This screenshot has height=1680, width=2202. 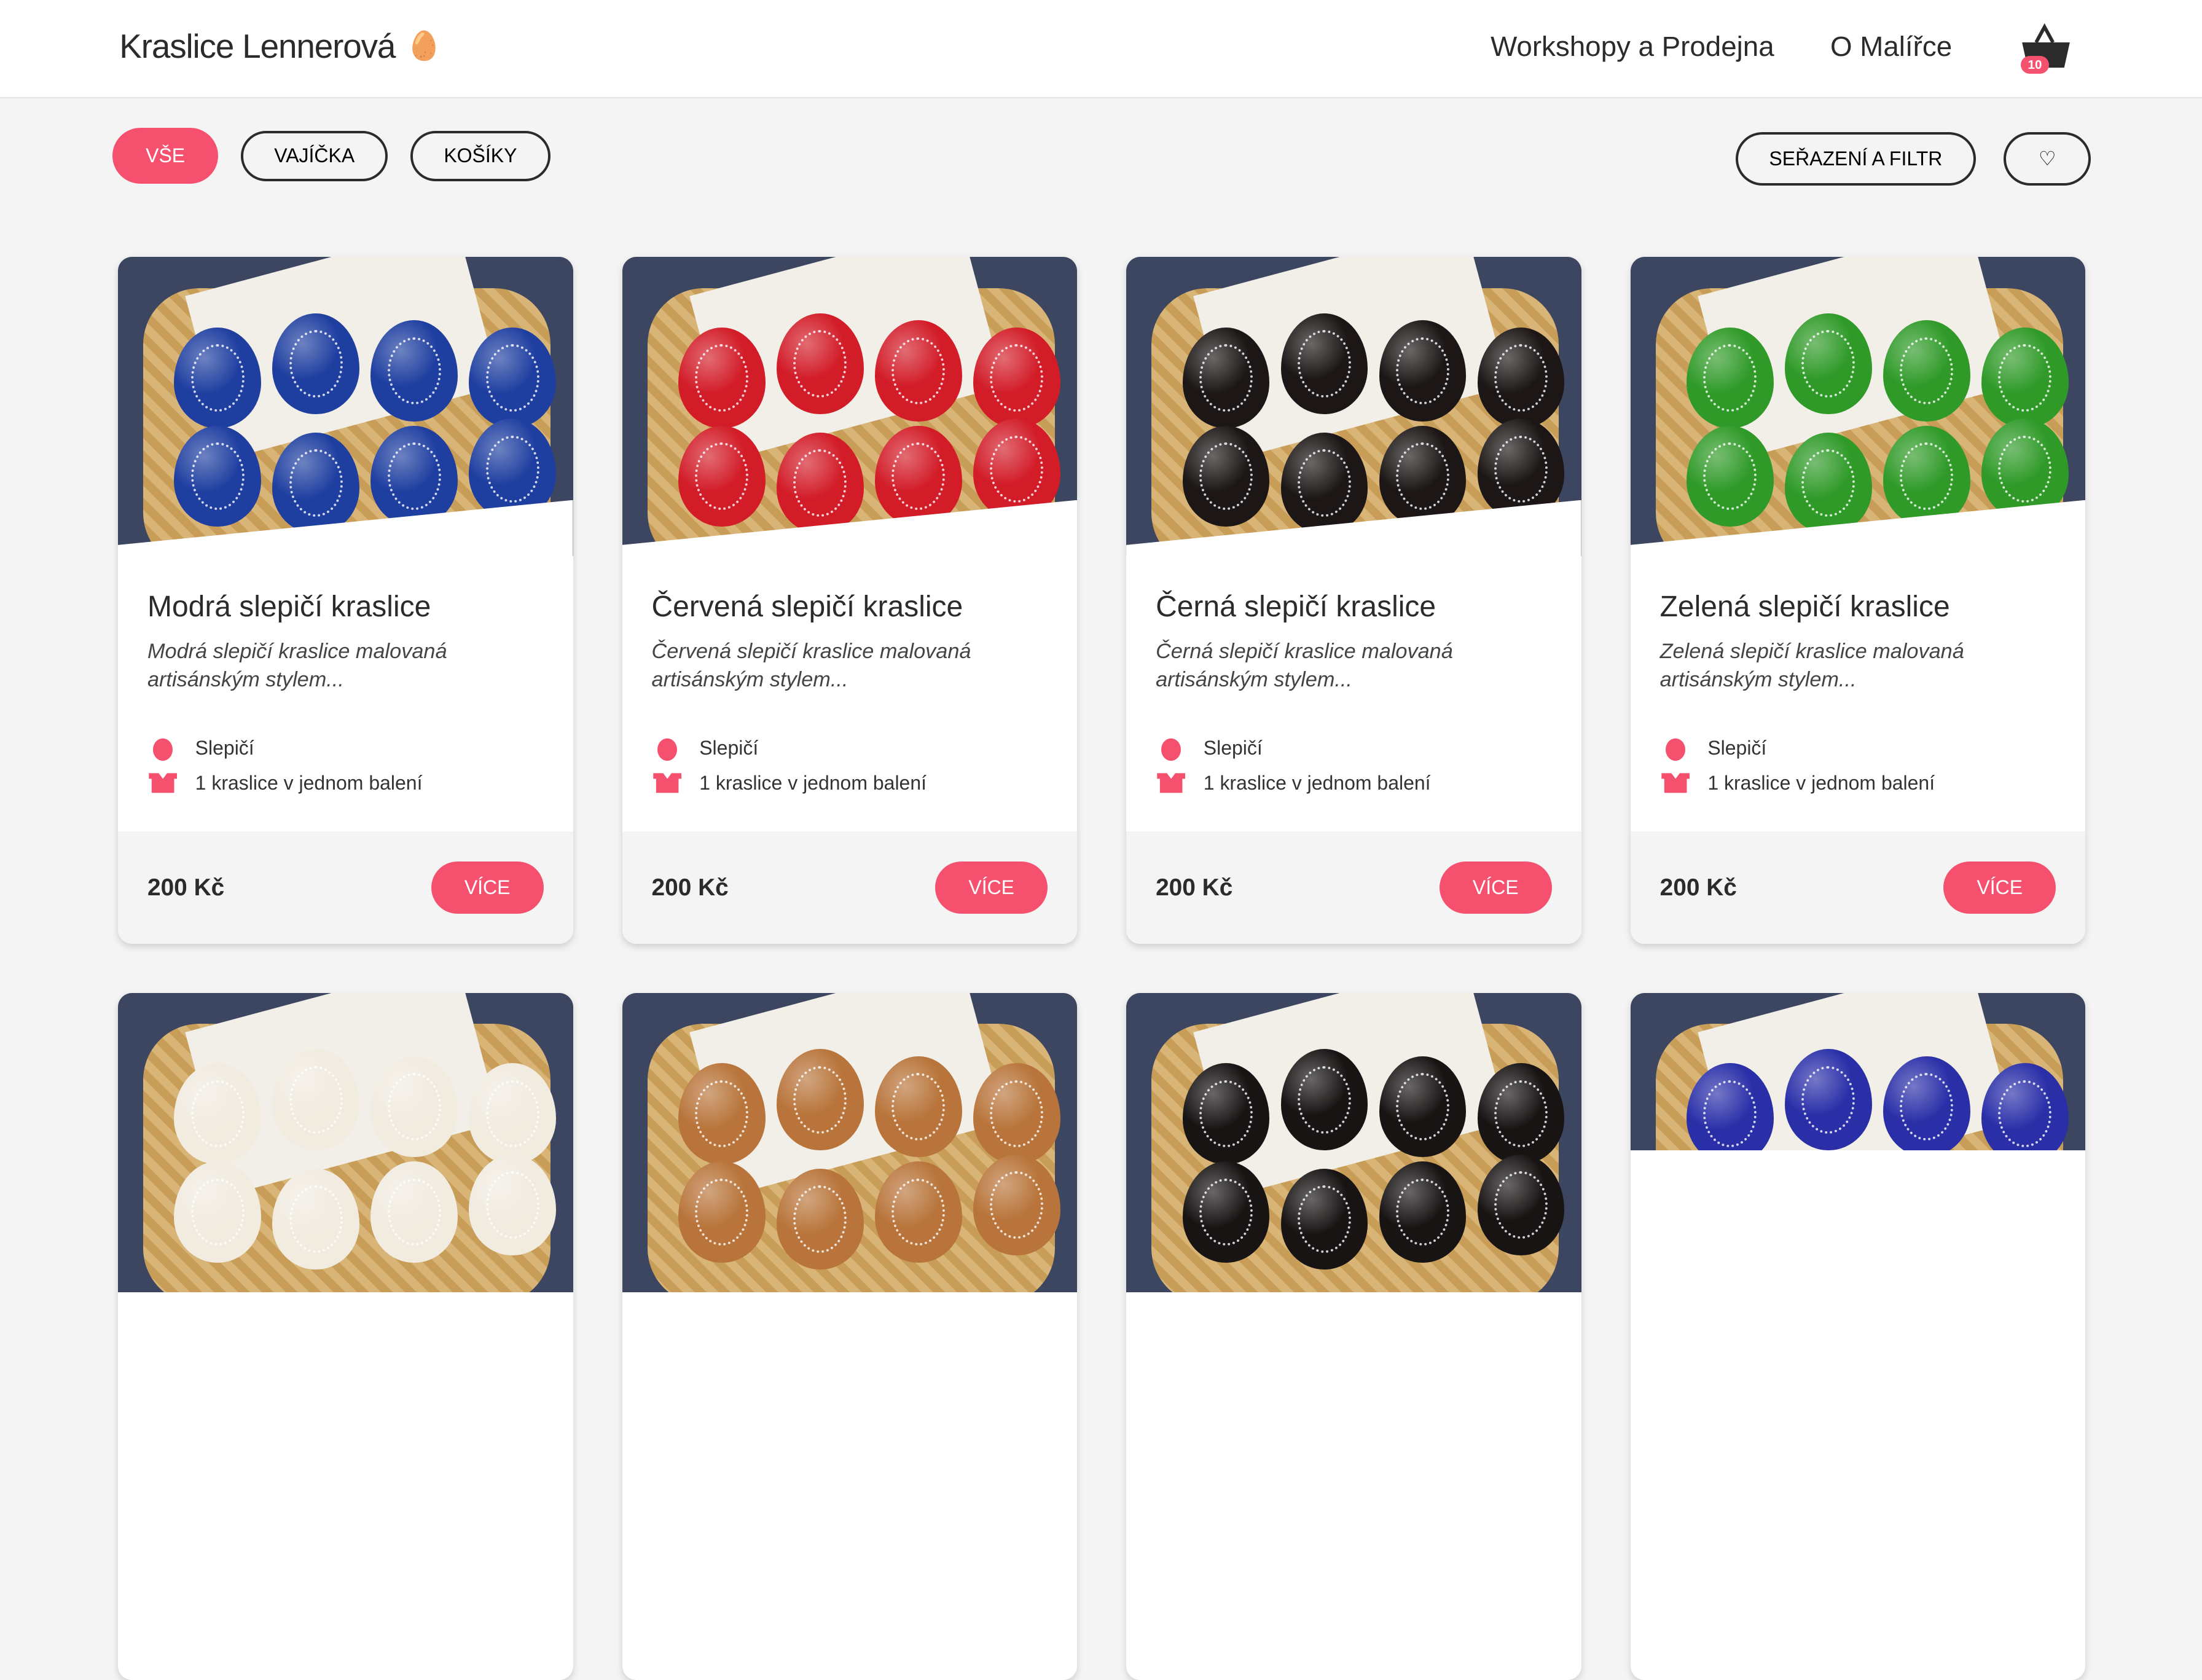 What do you see at coordinates (480, 156) in the screenshot?
I see `filter-baskets: KOŠÍKY` at bounding box center [480, 156].